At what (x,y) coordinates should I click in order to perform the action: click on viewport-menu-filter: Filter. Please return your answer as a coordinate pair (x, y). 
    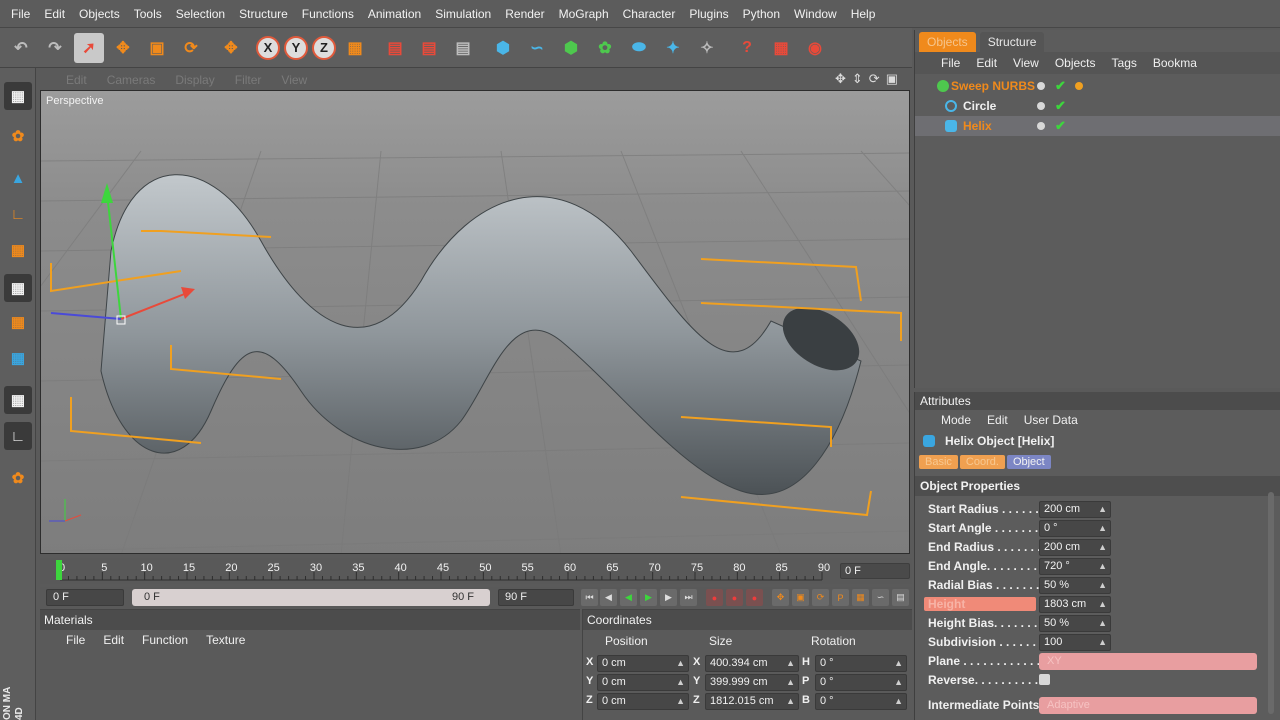
    Looking at the image, I should click on (248, 80).